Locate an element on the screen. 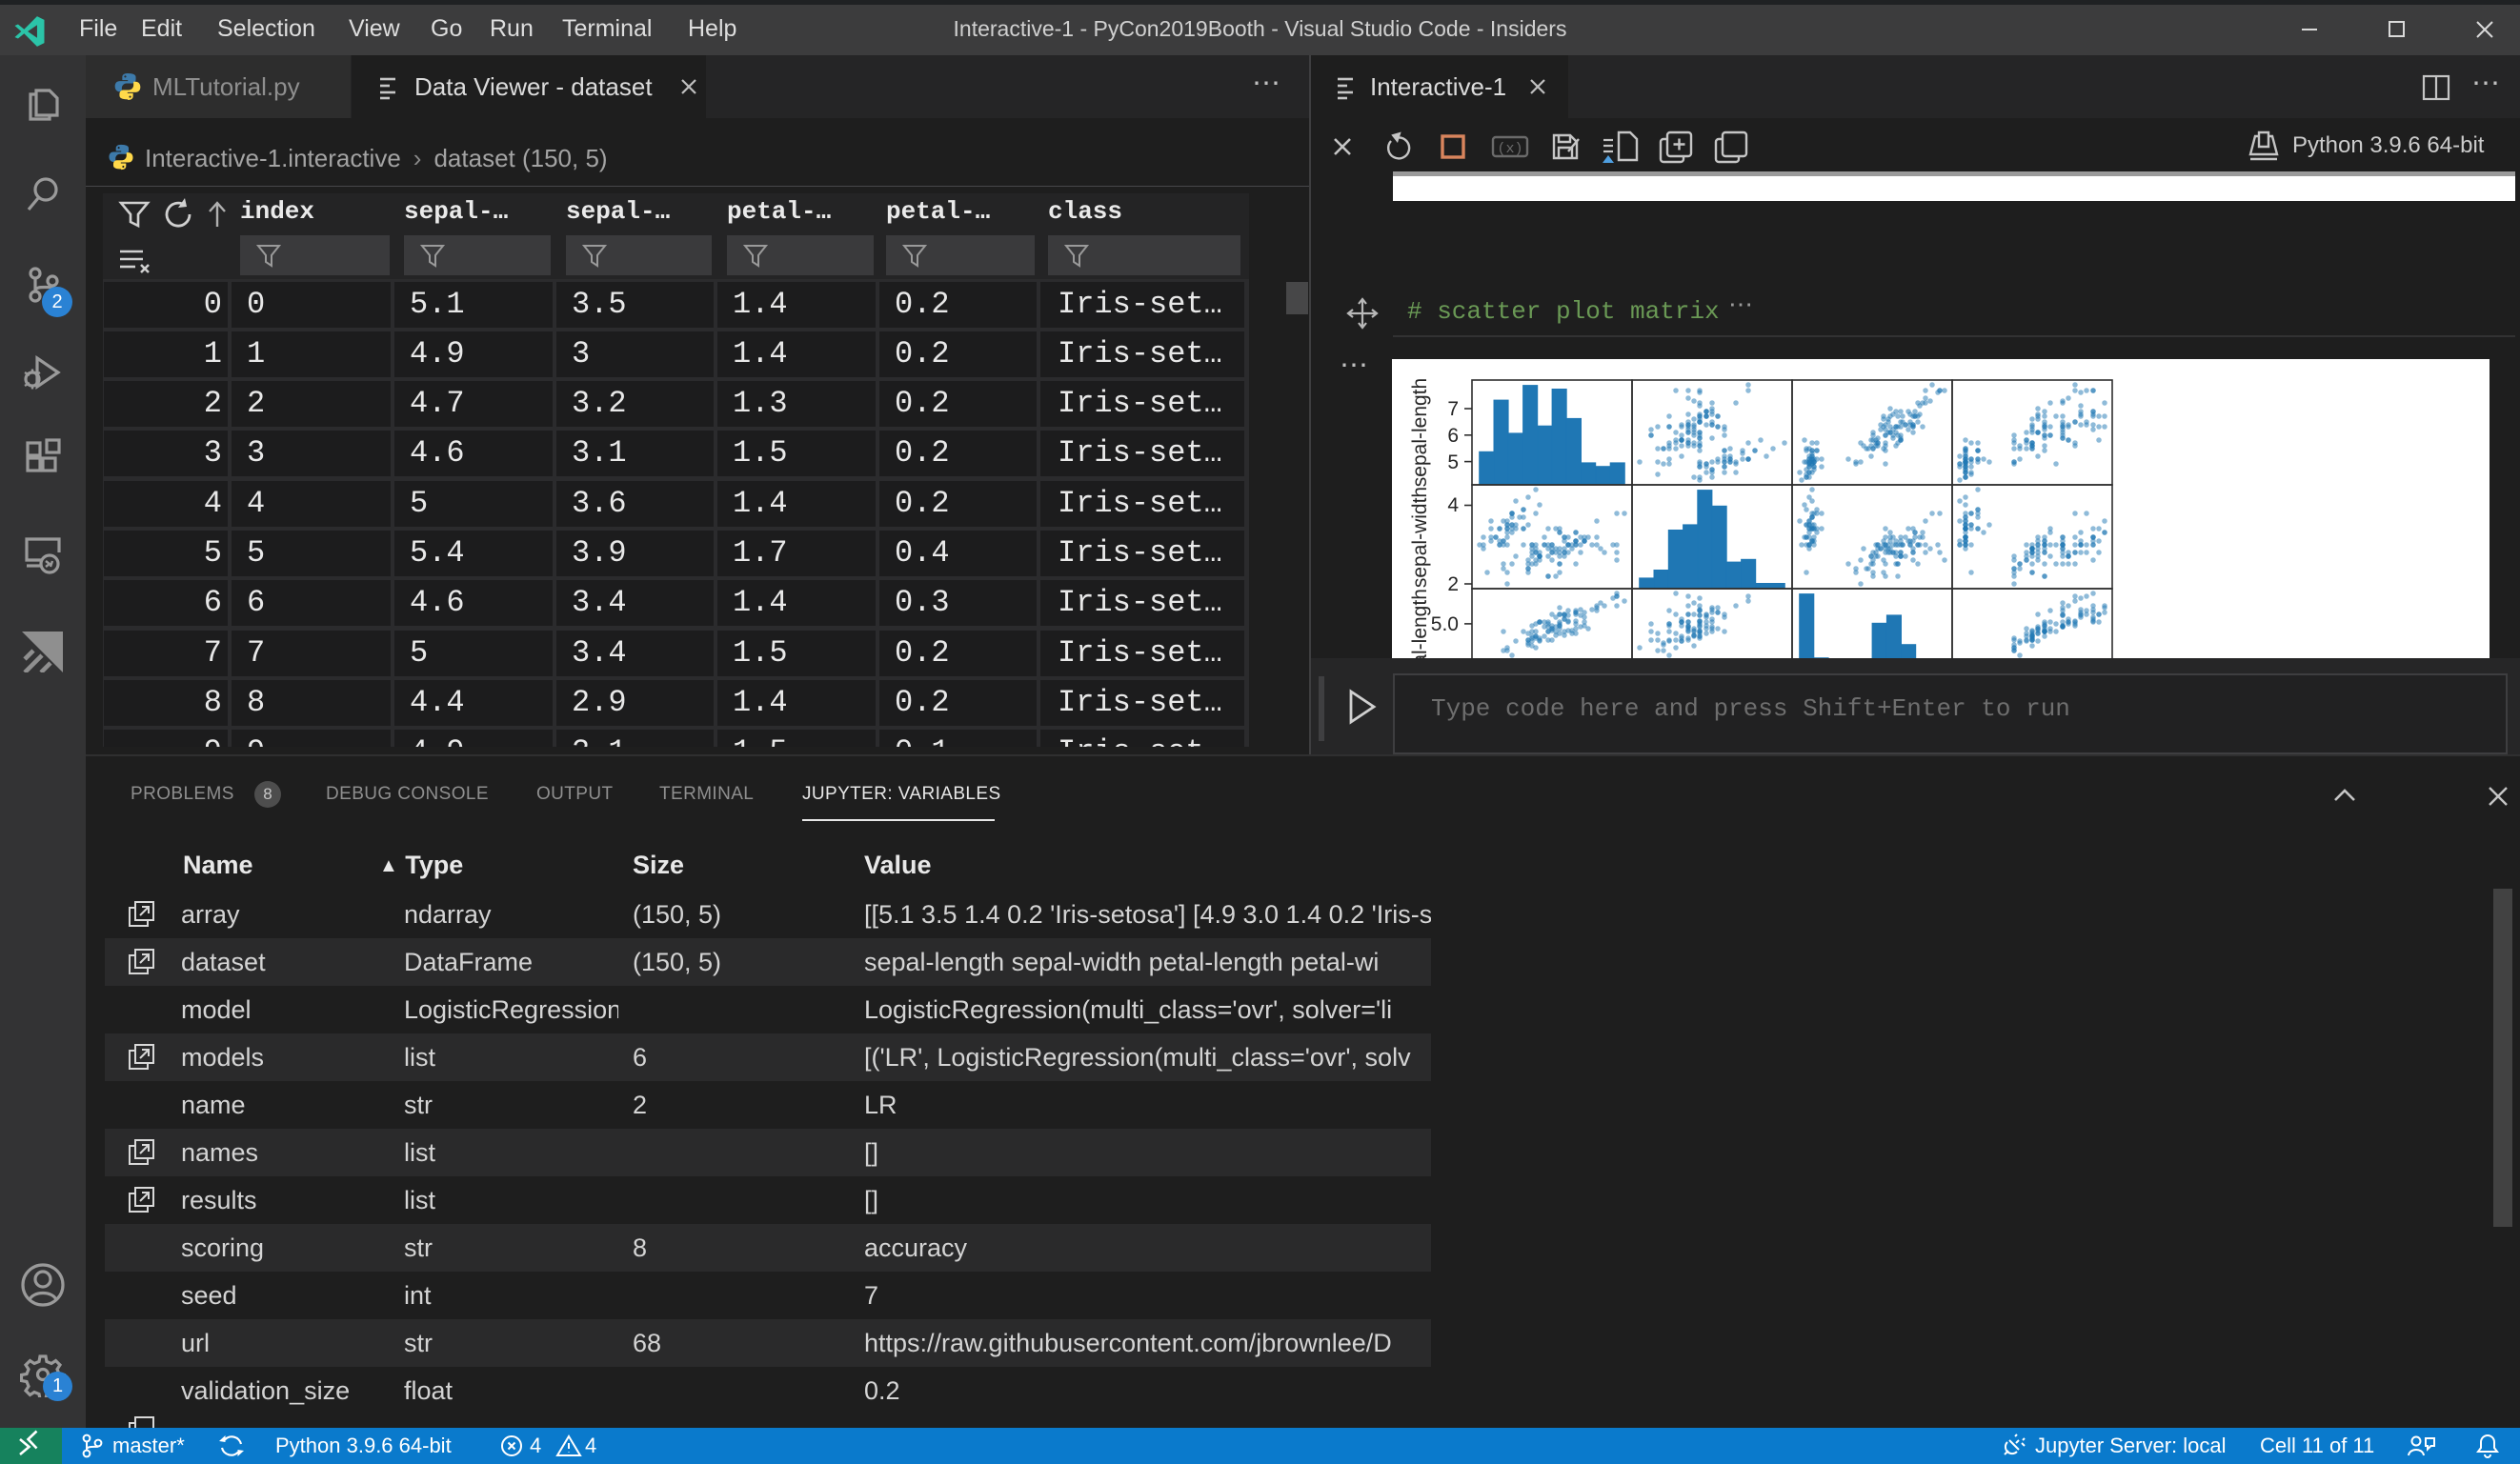  svg-text: sepal-width is located at coordinates (1420, 537).